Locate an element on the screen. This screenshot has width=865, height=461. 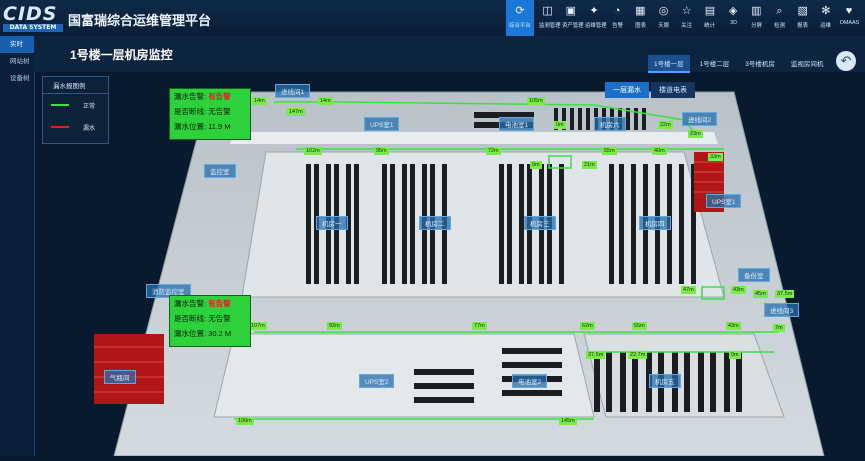
room-label: 机房五 is located at coordinates (665, 381).